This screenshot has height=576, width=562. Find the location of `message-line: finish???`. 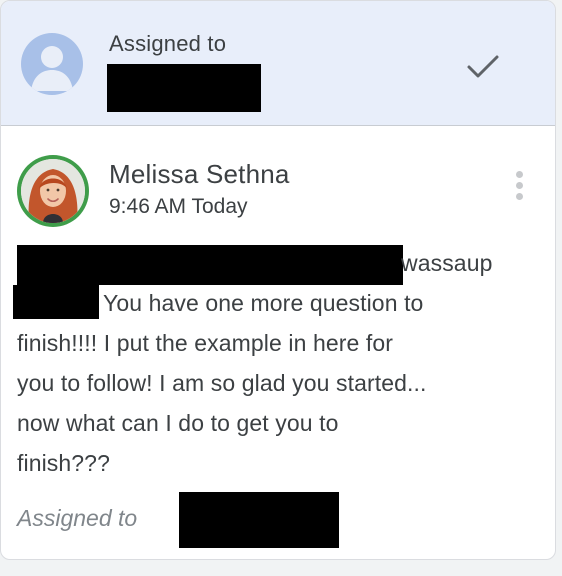

message-line: finish??? is located at coordinates (63, 463).